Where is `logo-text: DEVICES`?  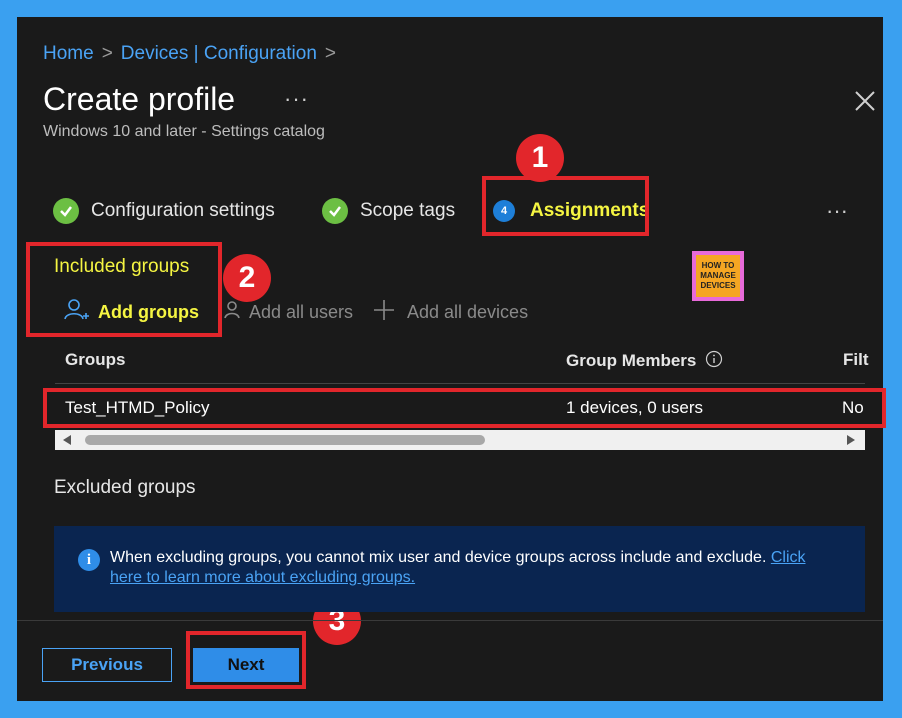
logo-text: DEVICES is located at coordinates (718, 285).